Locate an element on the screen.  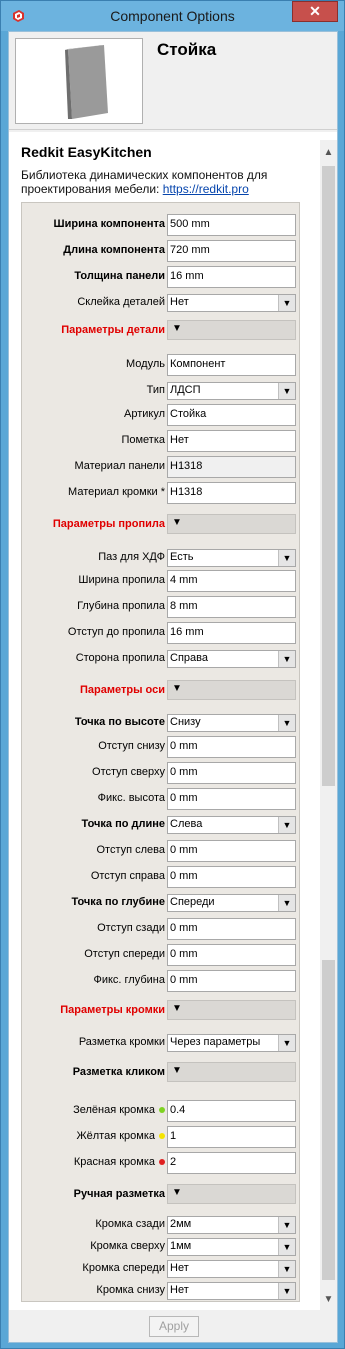
param-input: Нет is located at coordinates (231, 441).